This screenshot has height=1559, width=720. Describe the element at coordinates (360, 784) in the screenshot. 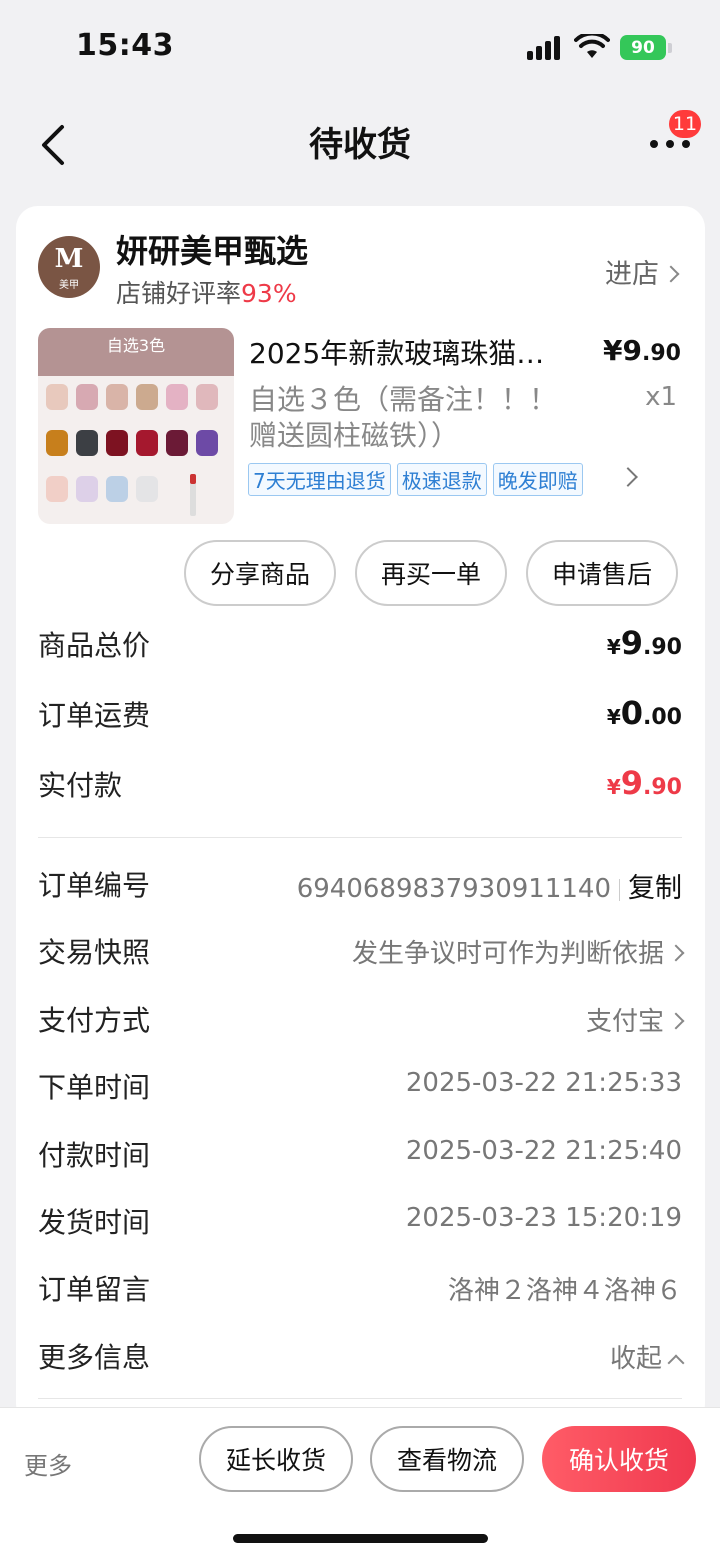

I see `paid-amount-row: 实付款 ¥9.90` at that location.